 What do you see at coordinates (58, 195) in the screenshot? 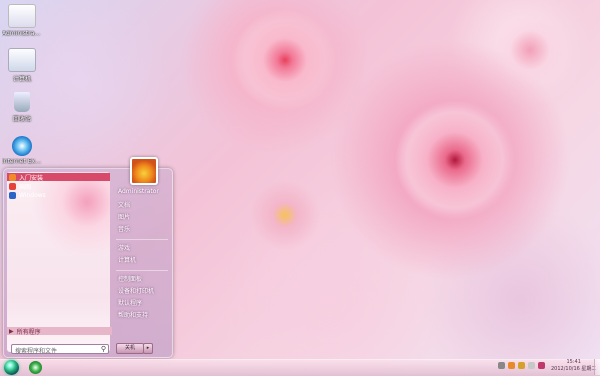
I see `program-item: Windows` at bounding box center [58, 195].